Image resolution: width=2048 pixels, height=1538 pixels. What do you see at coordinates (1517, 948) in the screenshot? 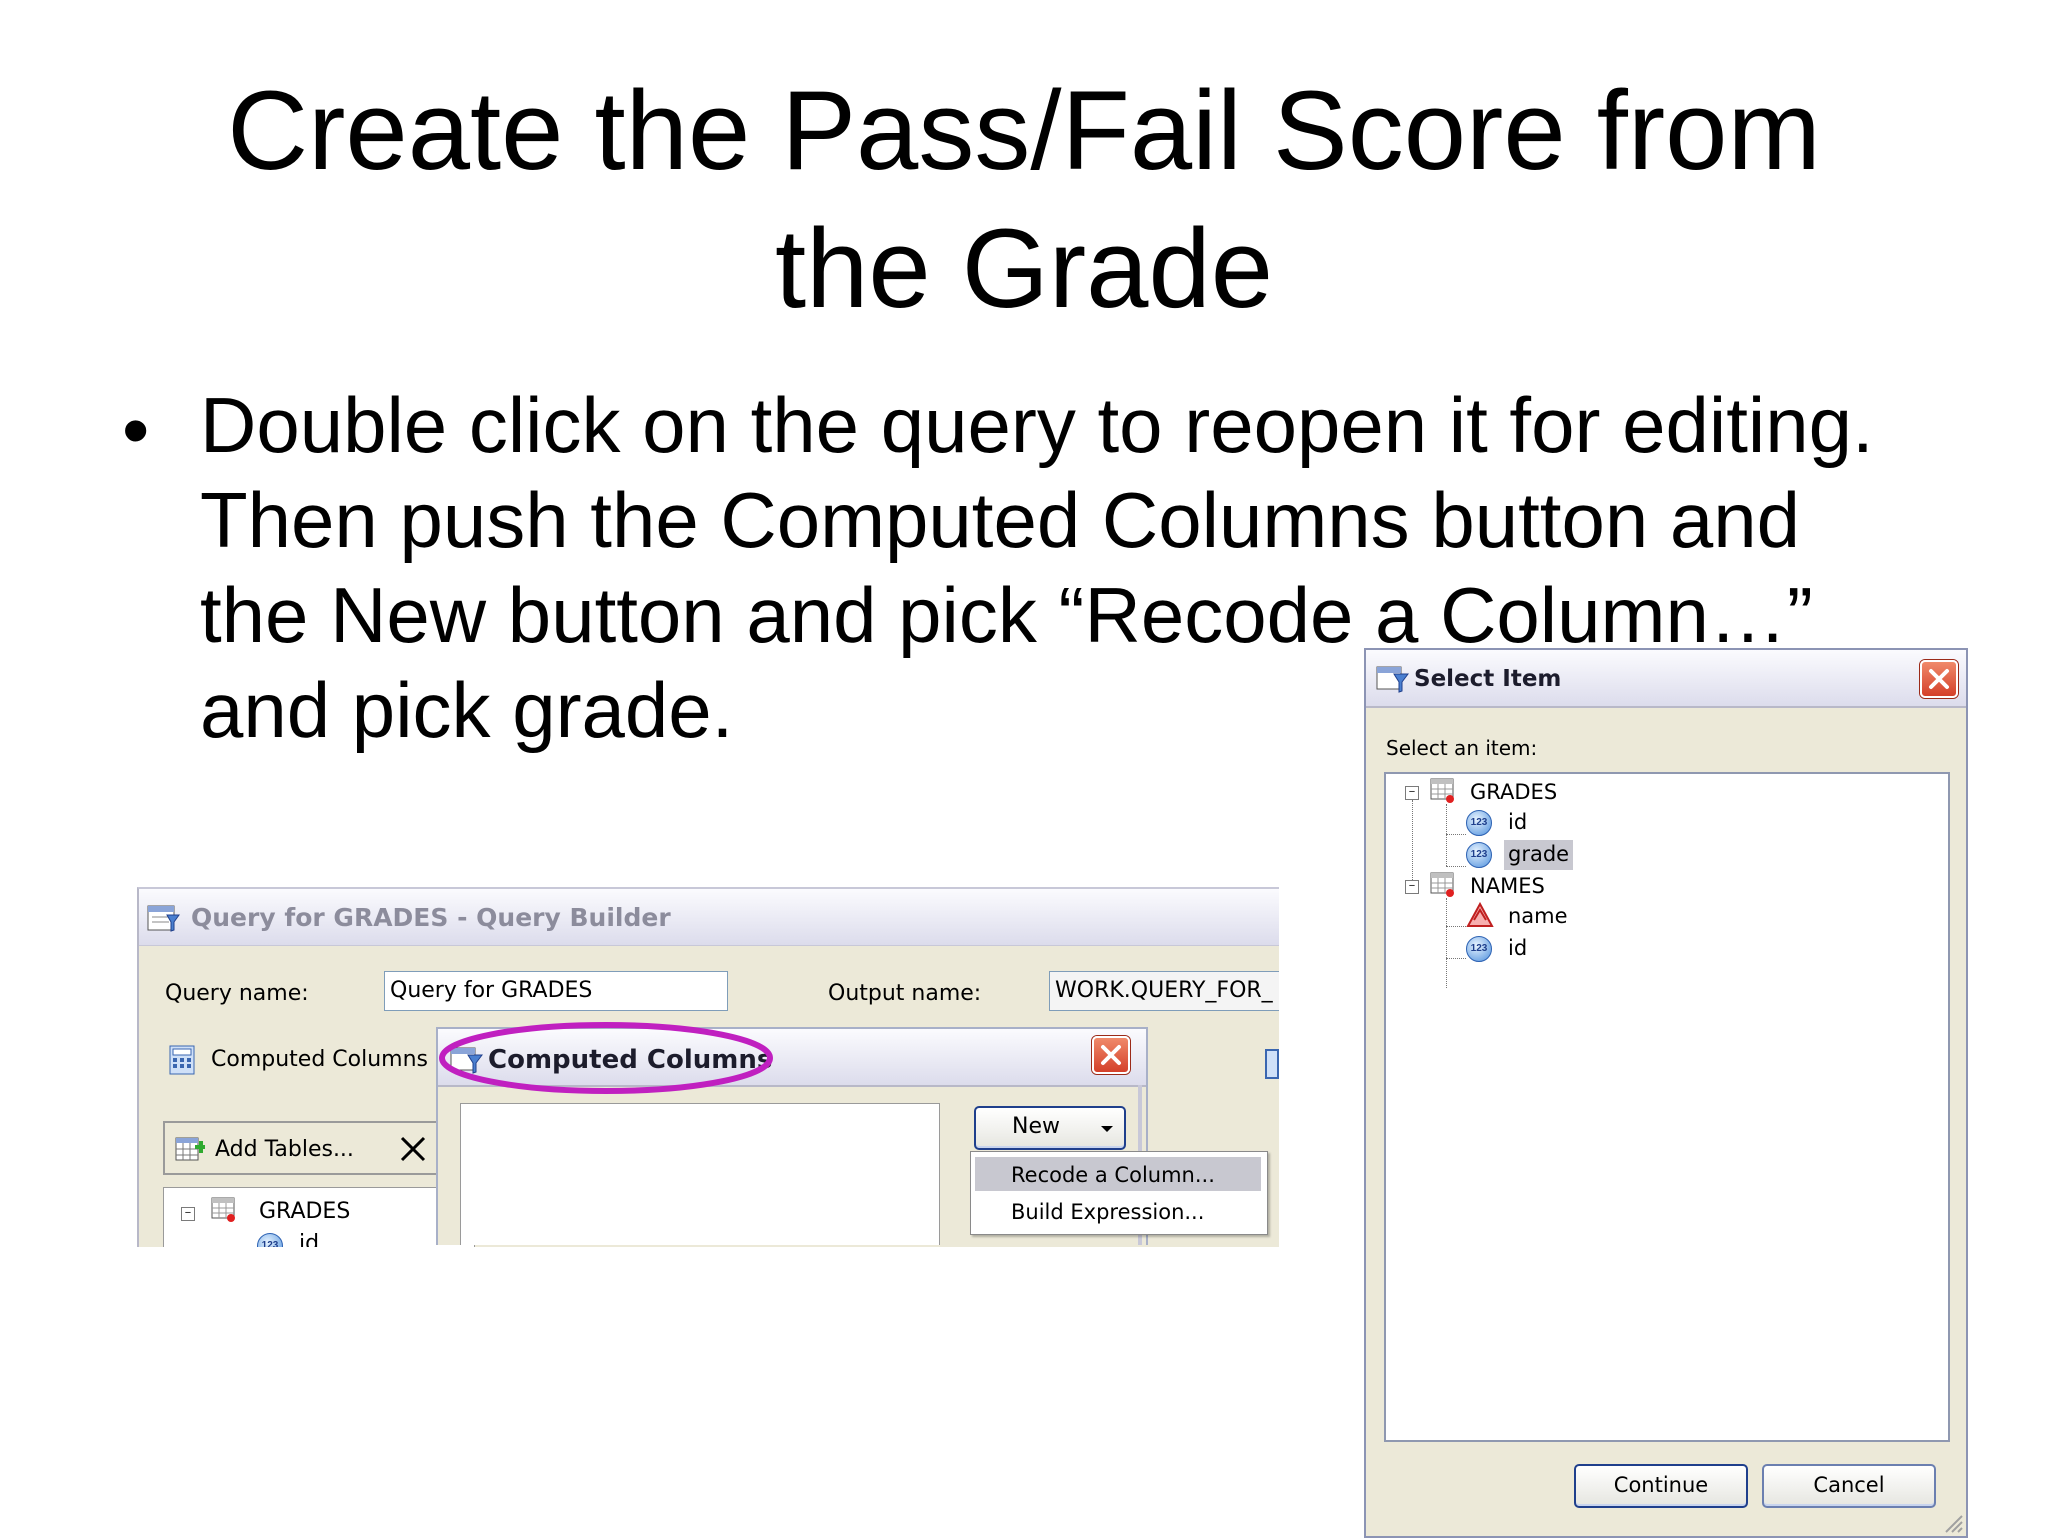
I see `tree-item-id-2: id` at bounding box center [1517, 948].